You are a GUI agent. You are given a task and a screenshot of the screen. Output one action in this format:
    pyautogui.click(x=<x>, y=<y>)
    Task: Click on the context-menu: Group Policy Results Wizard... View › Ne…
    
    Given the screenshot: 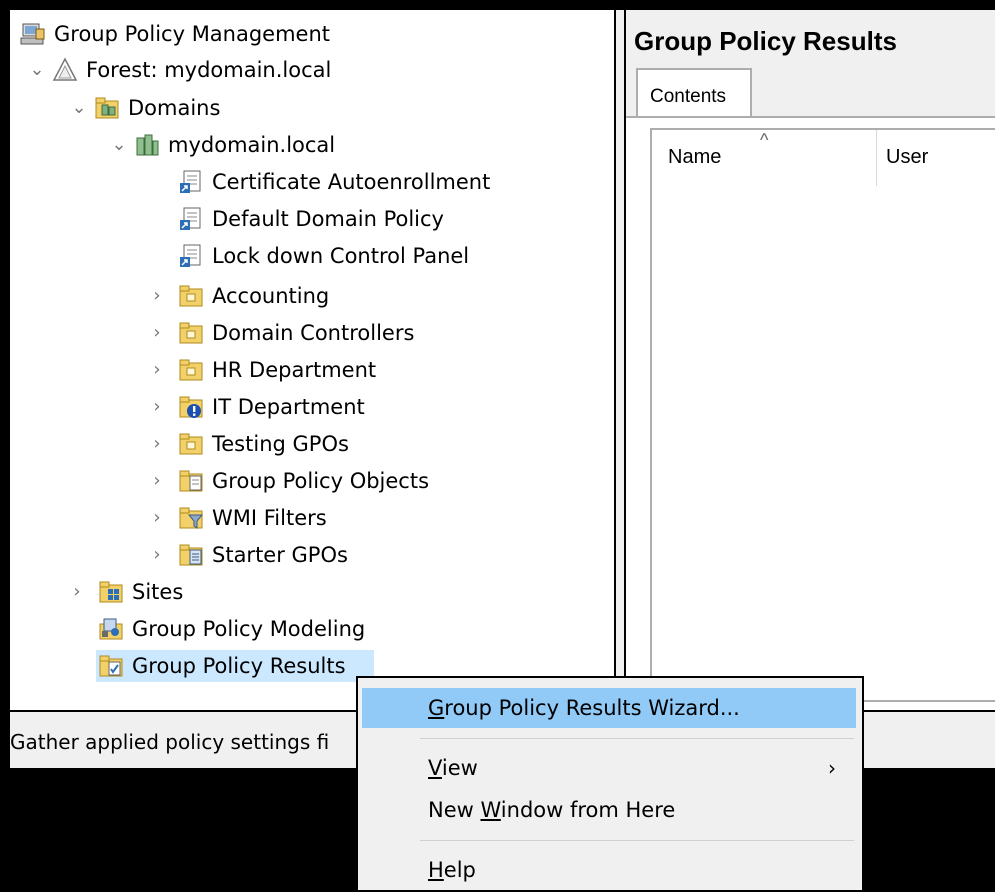 What is the action you would take?
    pyautogui.click(x=610, y=784)
    